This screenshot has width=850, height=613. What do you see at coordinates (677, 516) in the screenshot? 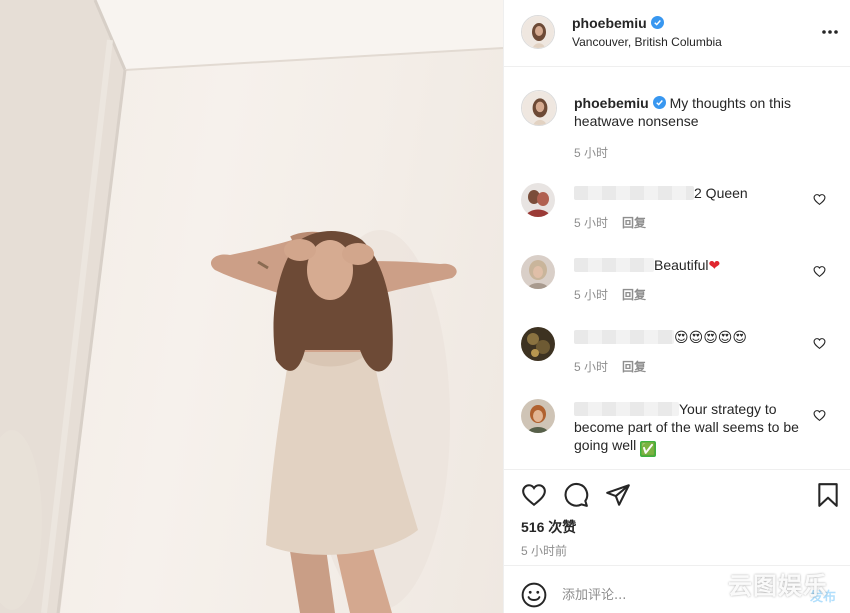
I see `post-actions: 516 次赞 5 小时前` at bounding box center [677, 516].